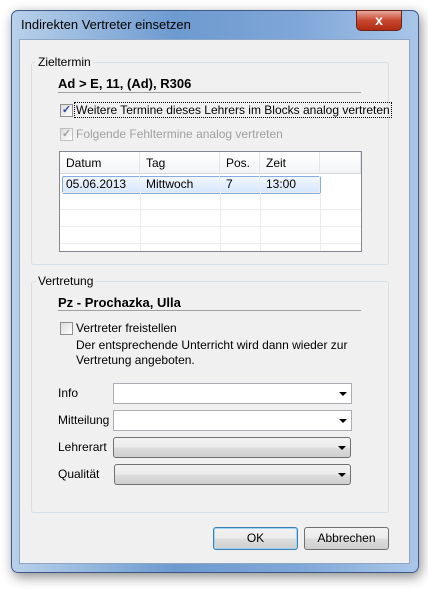  Describe the element at coordinates (66, 110) in the screenshot. I see `block-checkbox: ✓` at that location.